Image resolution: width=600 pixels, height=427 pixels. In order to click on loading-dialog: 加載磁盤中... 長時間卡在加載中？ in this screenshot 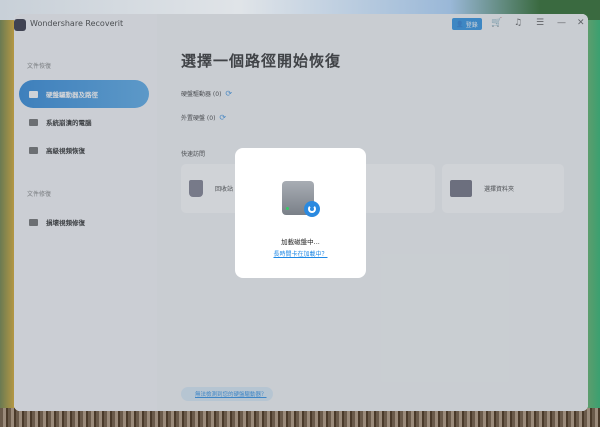, I will do `click(300, 213)`.